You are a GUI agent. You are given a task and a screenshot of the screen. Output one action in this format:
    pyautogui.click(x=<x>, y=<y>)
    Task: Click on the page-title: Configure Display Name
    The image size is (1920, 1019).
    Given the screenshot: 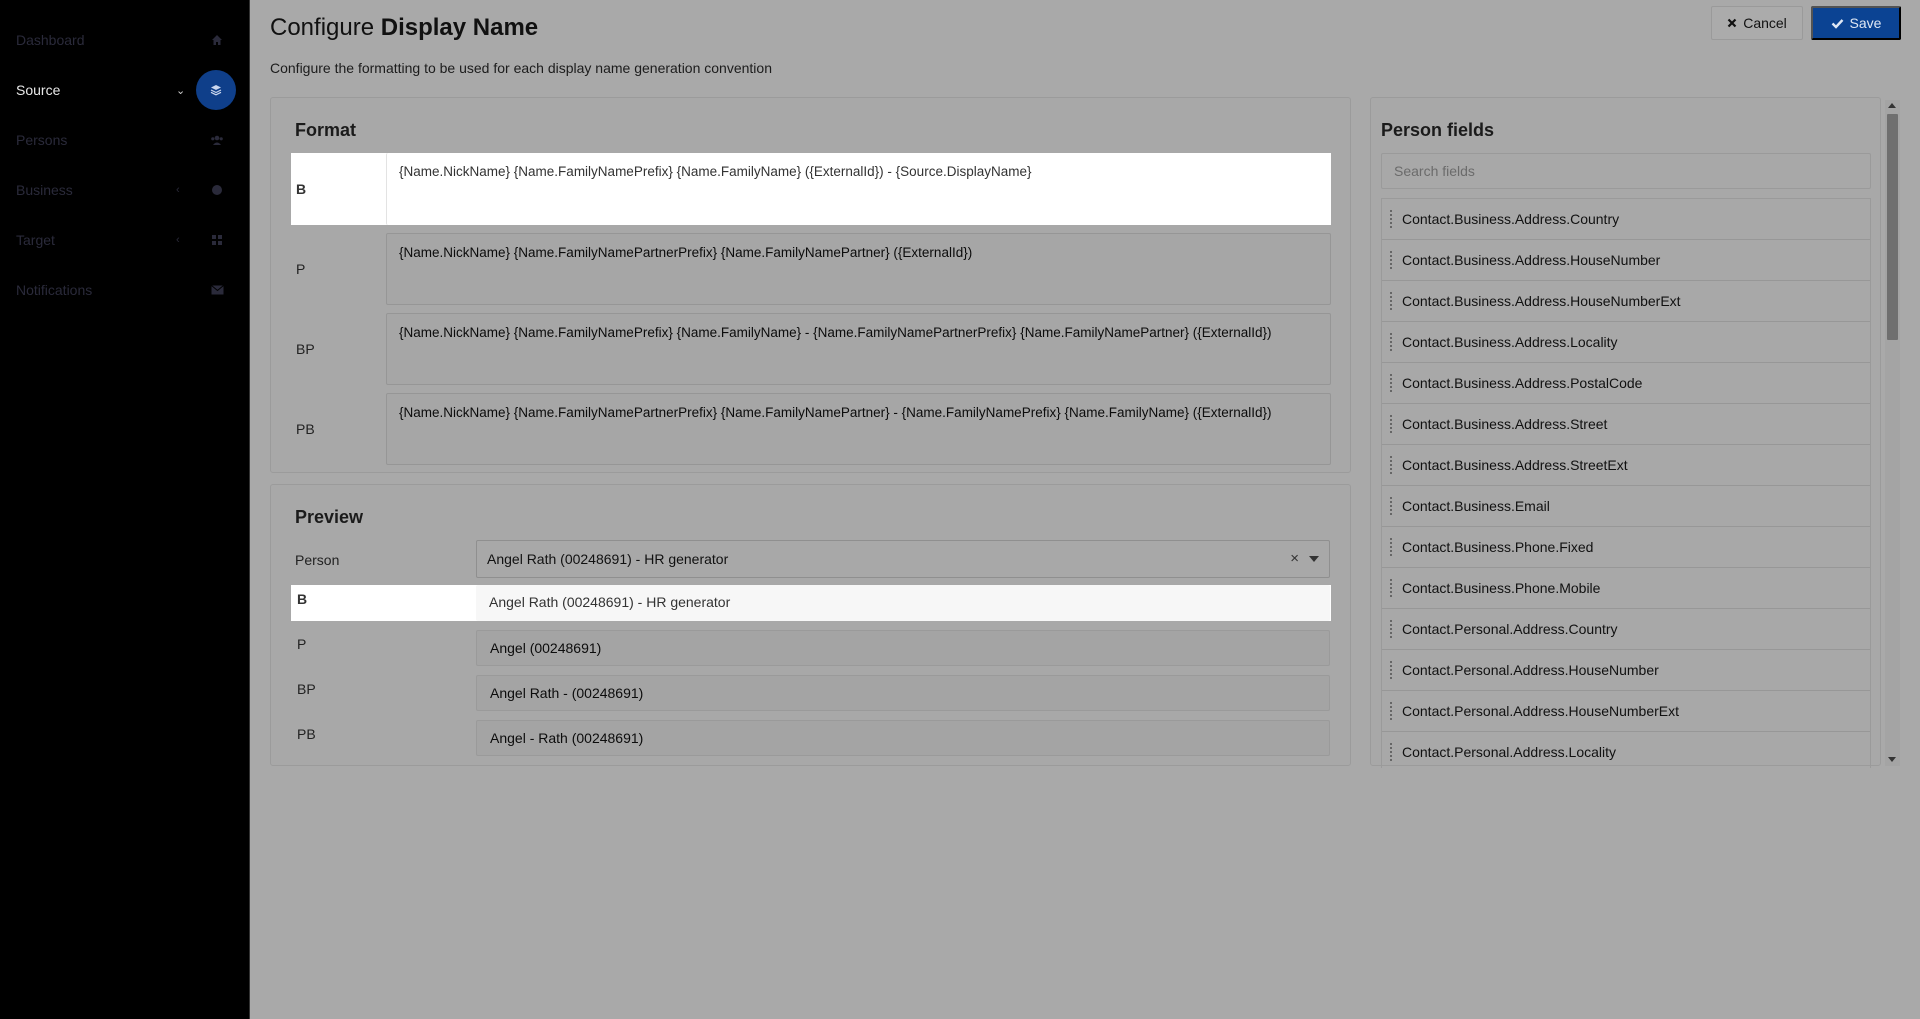 What is the action you would take?
    pyautogui.click(x=404, y=28)
    